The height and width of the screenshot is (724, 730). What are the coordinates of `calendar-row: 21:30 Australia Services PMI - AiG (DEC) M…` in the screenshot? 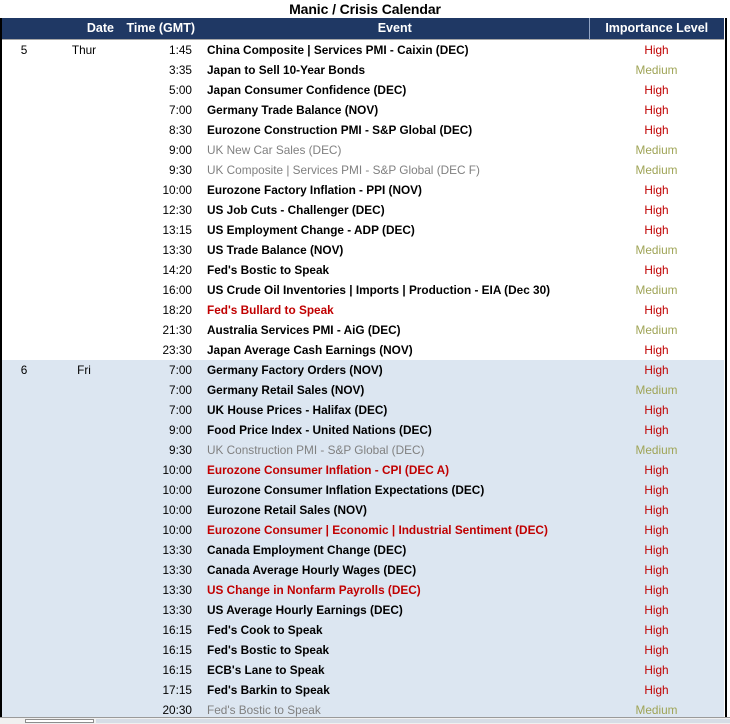 It's located at (362, 330).